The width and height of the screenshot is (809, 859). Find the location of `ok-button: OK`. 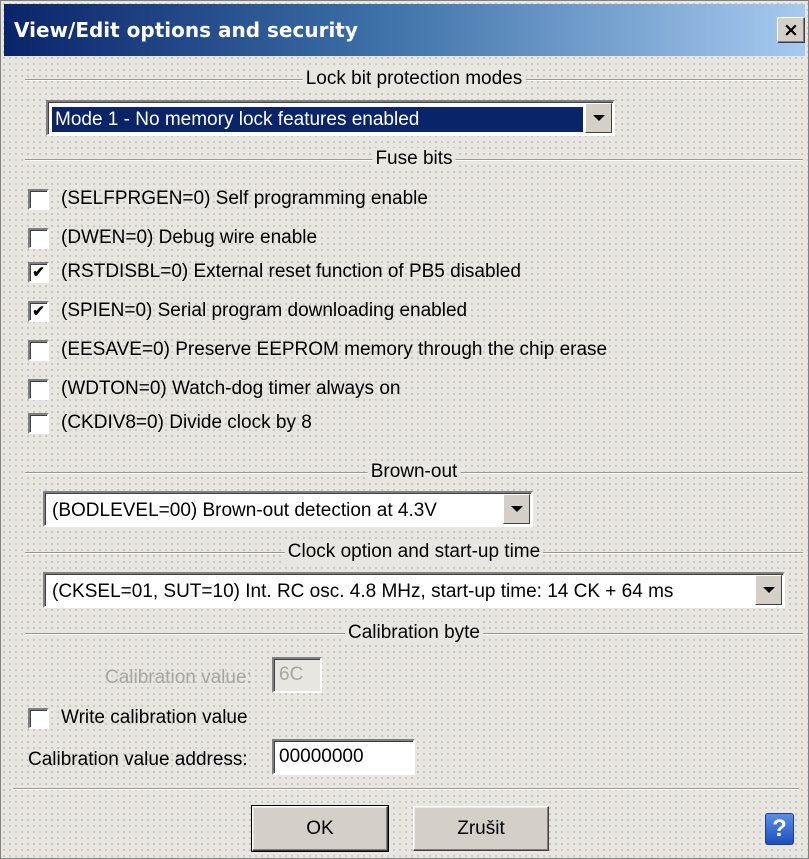

ok-button: OK is located at coordinates (320, 828).